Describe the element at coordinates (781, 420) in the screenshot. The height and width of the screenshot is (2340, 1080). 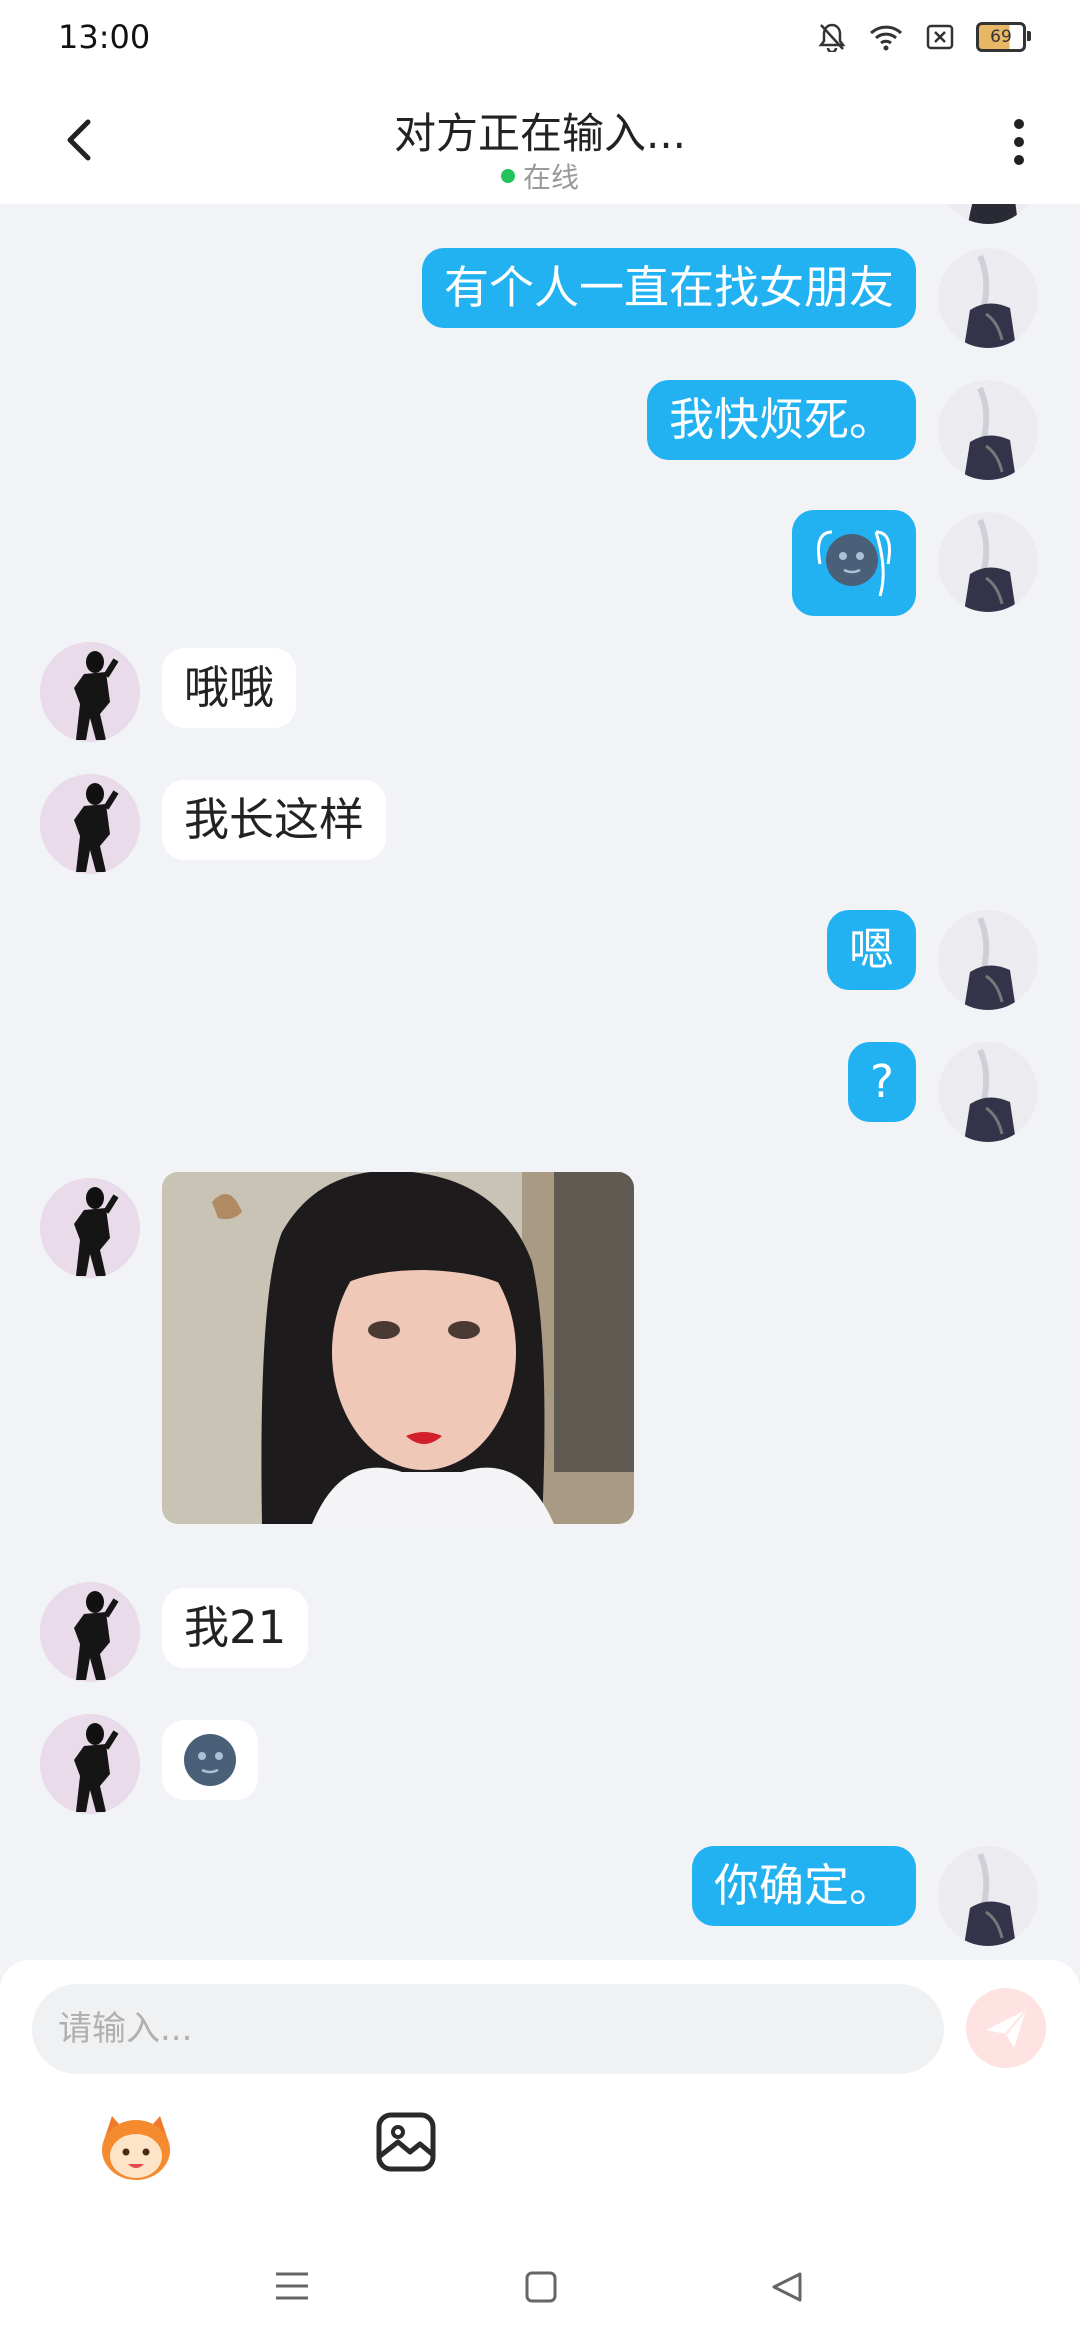
I see `message-bubble-me: 我快烦死。` at that location.